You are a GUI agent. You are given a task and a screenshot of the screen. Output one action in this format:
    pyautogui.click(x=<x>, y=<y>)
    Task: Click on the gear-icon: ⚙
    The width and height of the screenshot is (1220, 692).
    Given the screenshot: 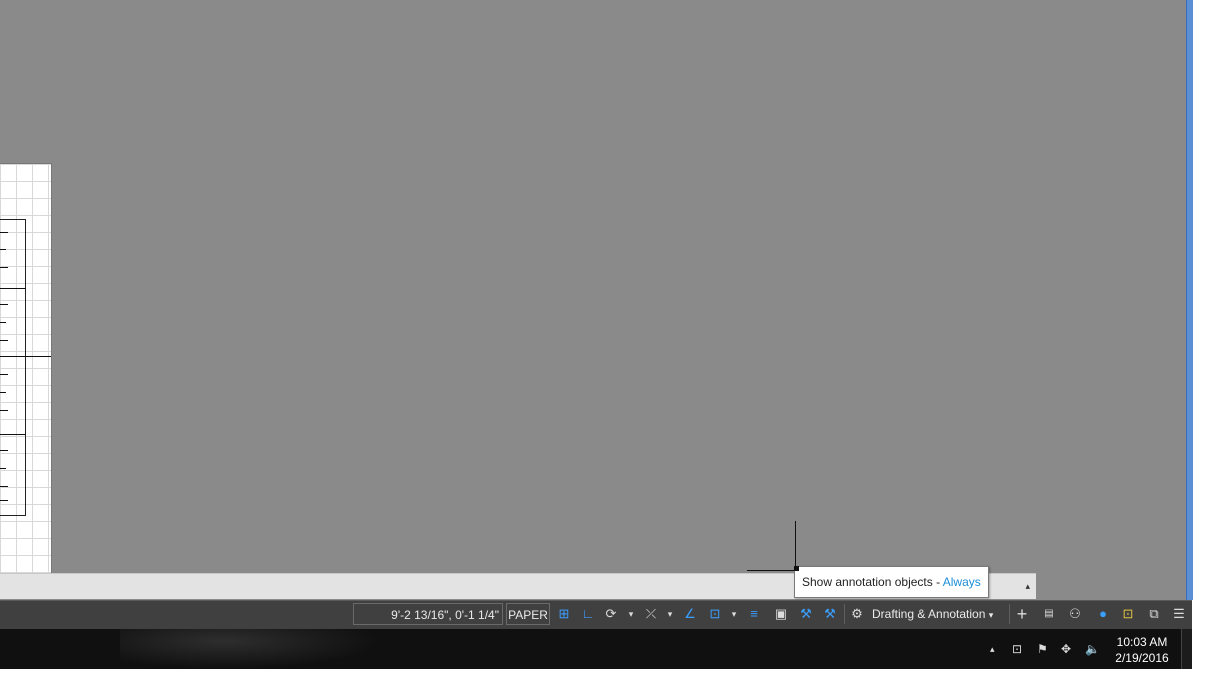 What is the action you would take?
    pyautogui.click(x=857, y=614)
    